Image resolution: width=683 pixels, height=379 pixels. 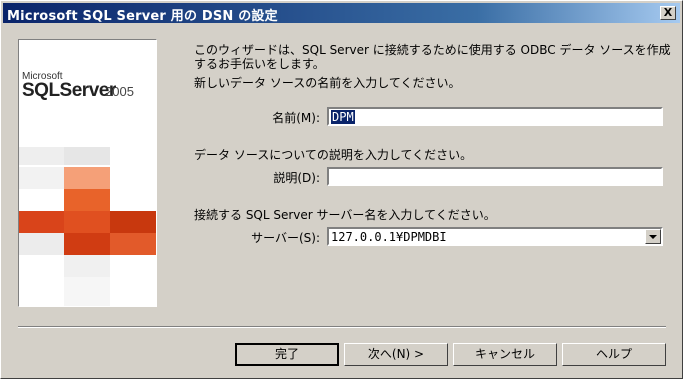 What do you see at coordinates (389, 237) in the screenshot?
I see `server-combobox-value: 127.0.0.1¥DPMDBI` at bounding box center [389, 237].